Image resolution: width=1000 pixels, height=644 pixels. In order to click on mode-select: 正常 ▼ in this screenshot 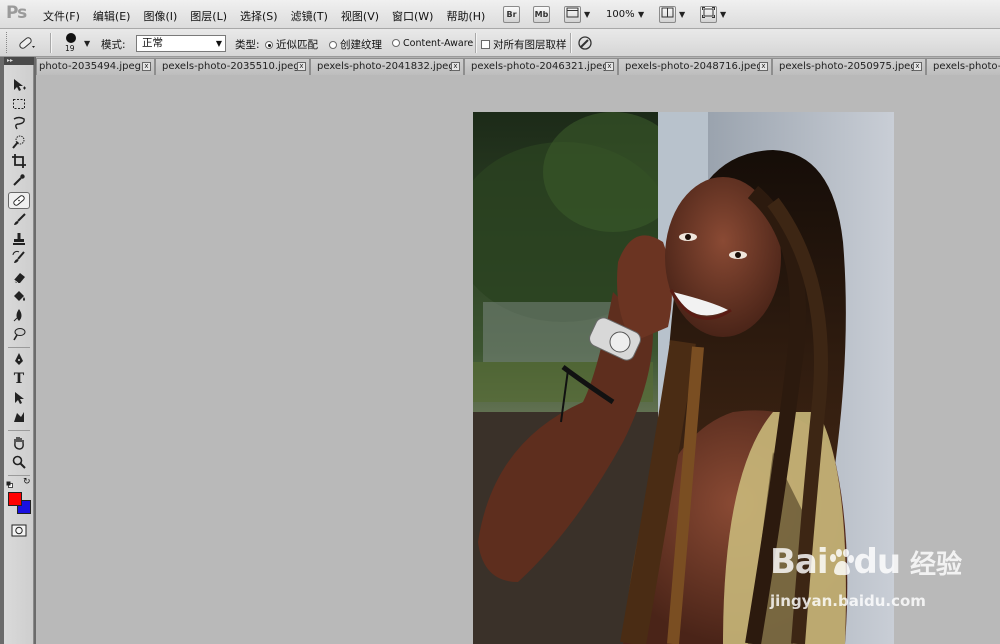, I will do `click(181, 43)`.